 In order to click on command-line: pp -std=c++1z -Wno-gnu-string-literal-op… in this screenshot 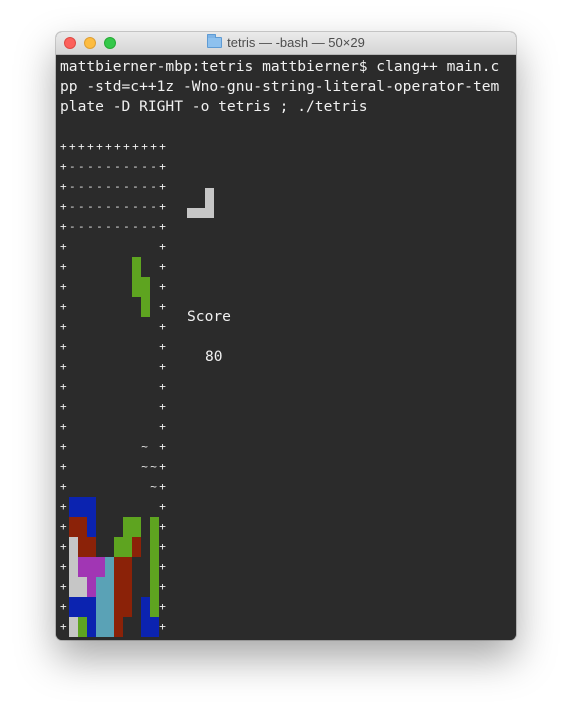, I will do `click(280, 86)`.